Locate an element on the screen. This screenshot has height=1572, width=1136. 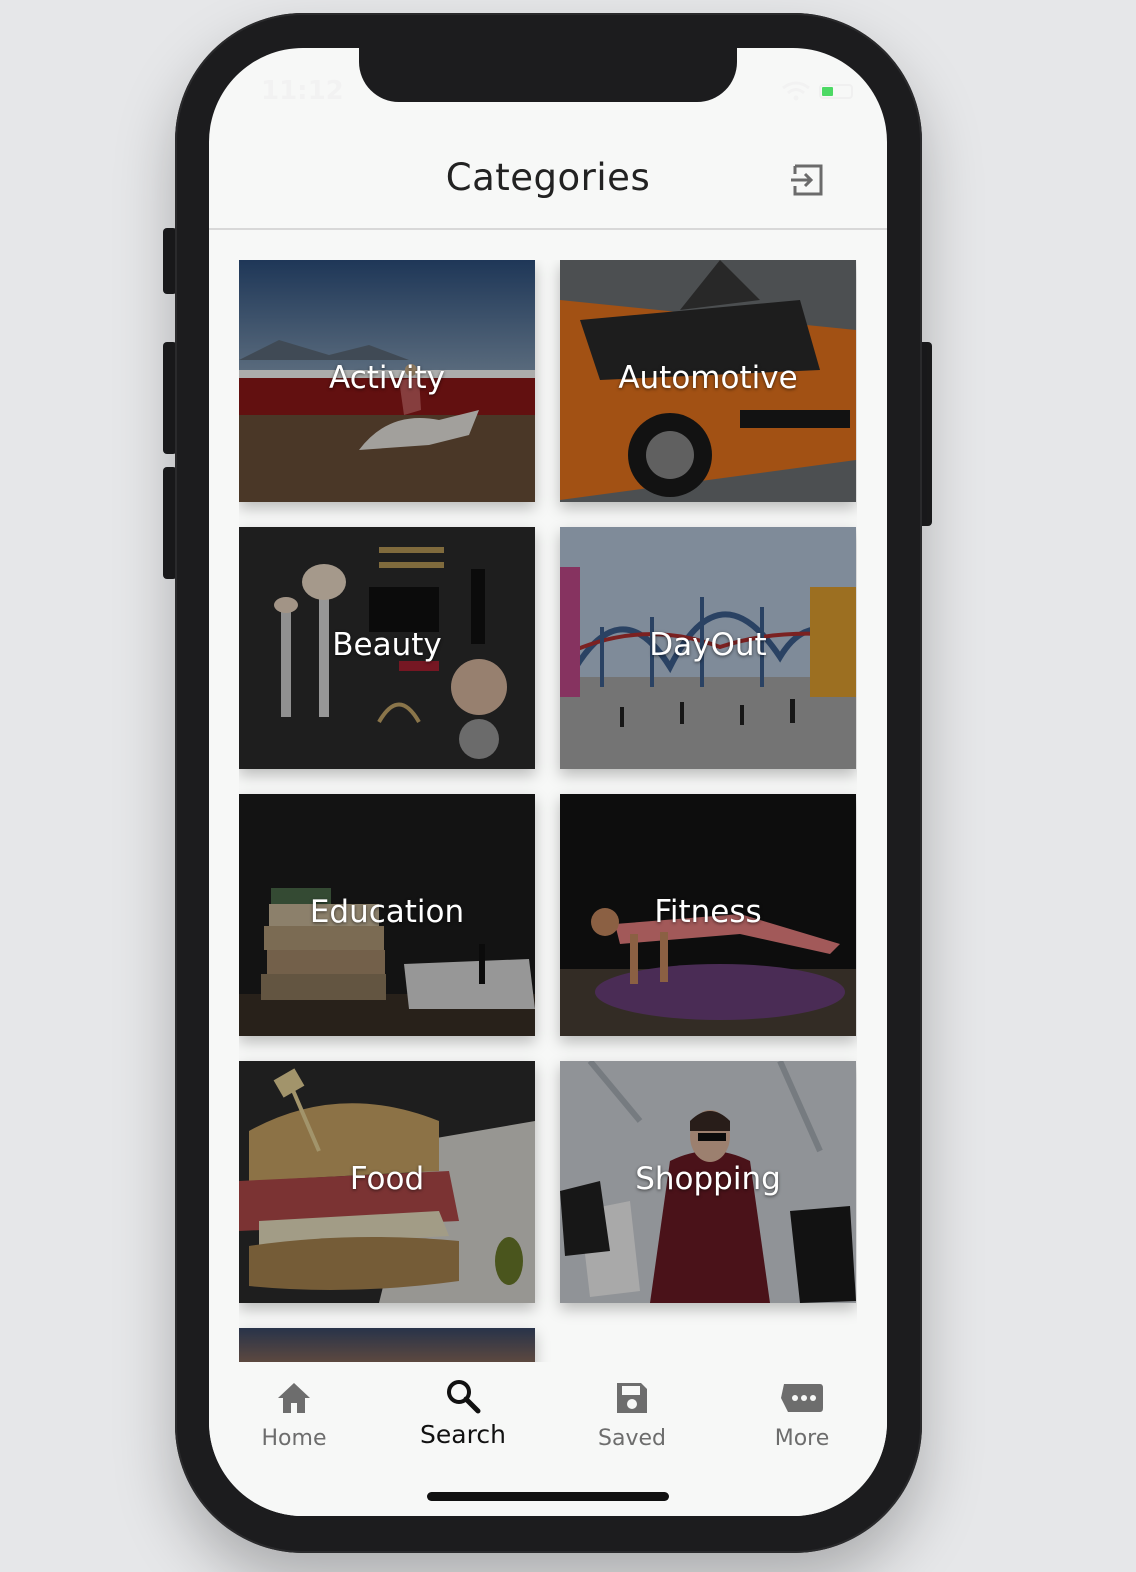
category-card-education: Education is located at coordinates (387, 915).